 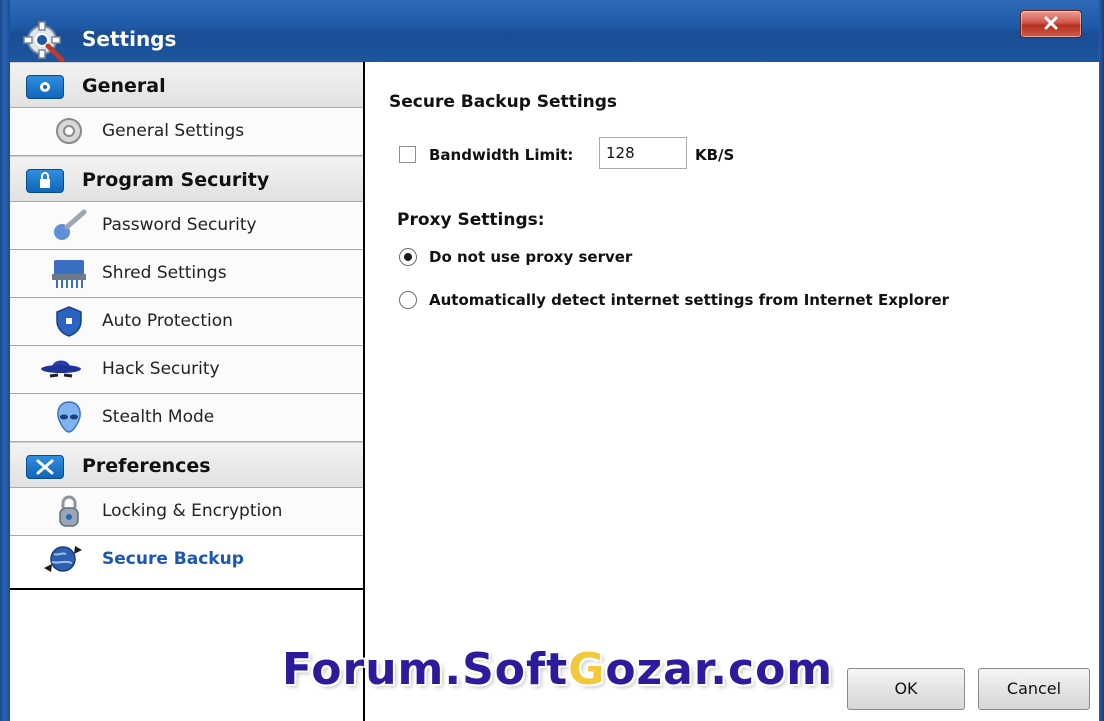 I want to click on sidebar-item-general-settings: General Settings, so click(x=186, y=132).